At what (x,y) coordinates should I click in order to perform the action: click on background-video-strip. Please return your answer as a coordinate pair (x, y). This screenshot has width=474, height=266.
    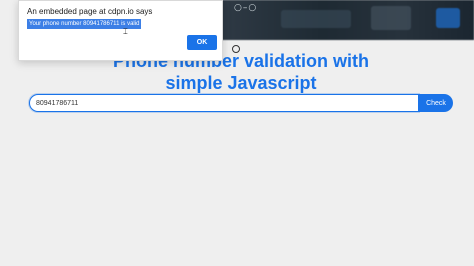
    Looking at the image, I should click on (347, 20).